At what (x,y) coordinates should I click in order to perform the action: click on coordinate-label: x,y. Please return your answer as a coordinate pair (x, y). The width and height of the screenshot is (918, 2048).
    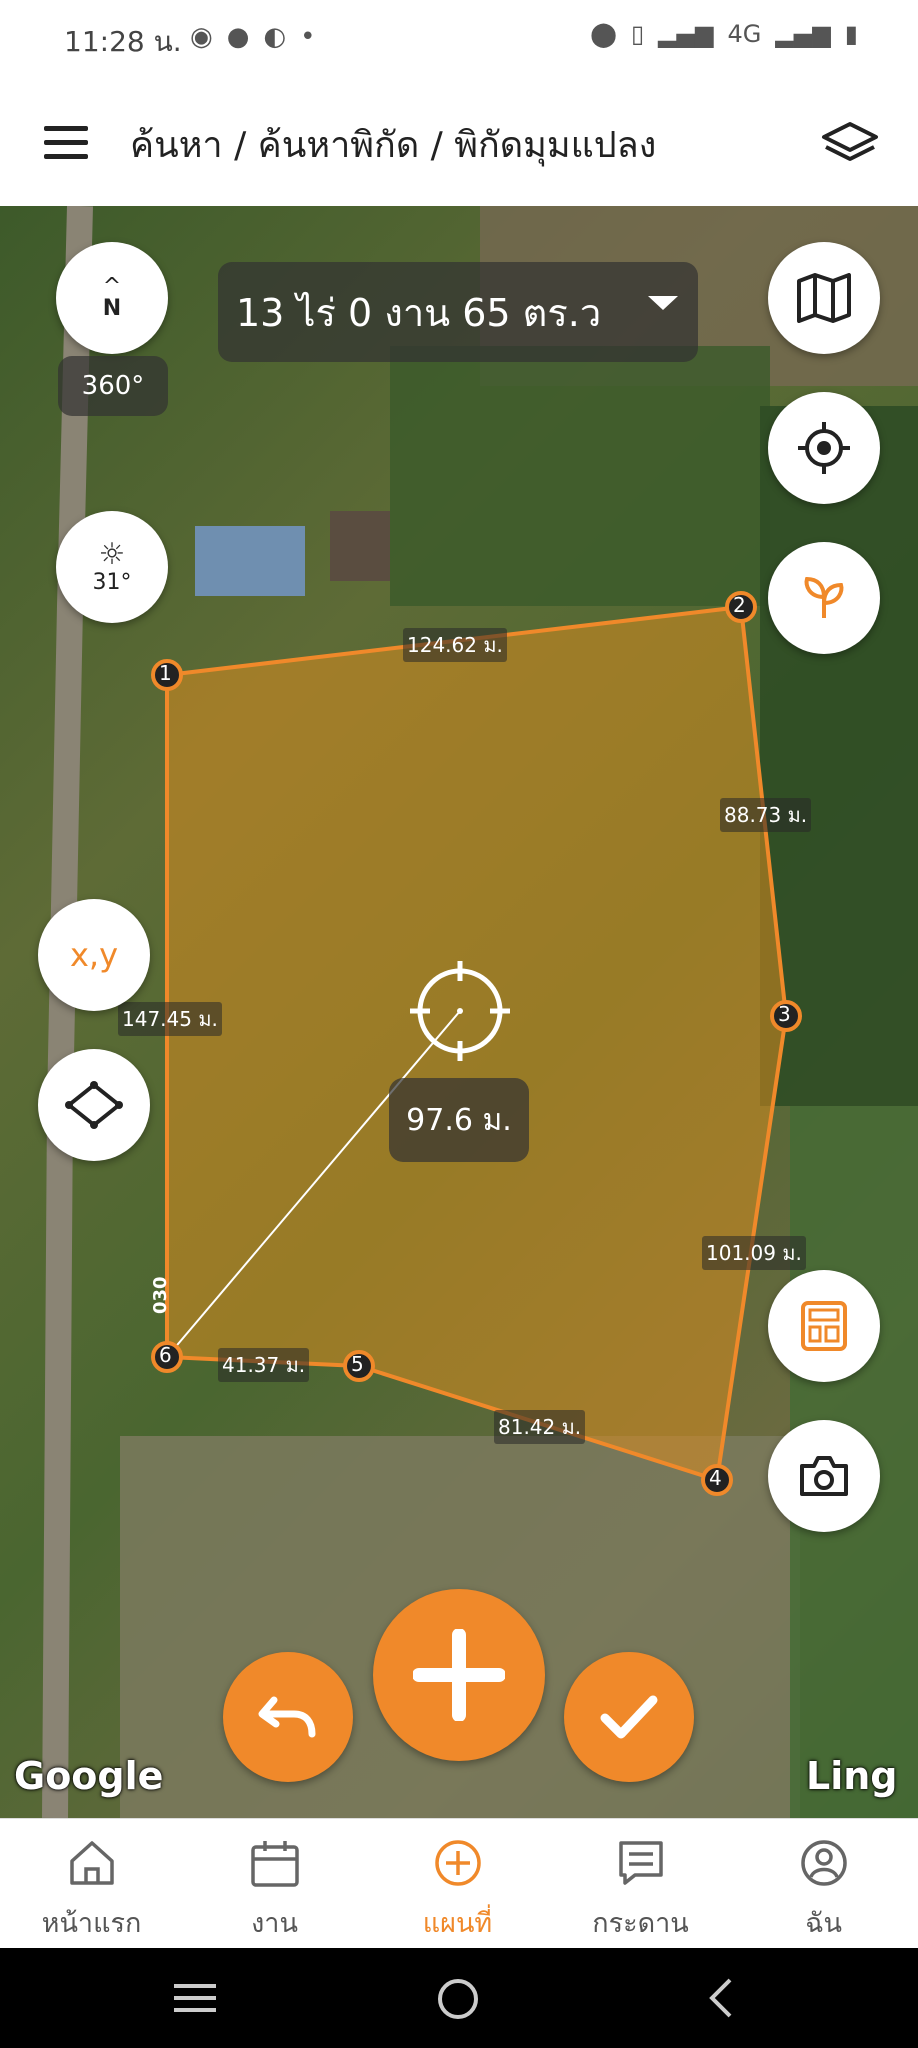
    Looking at the image, I should click on (94, 955).